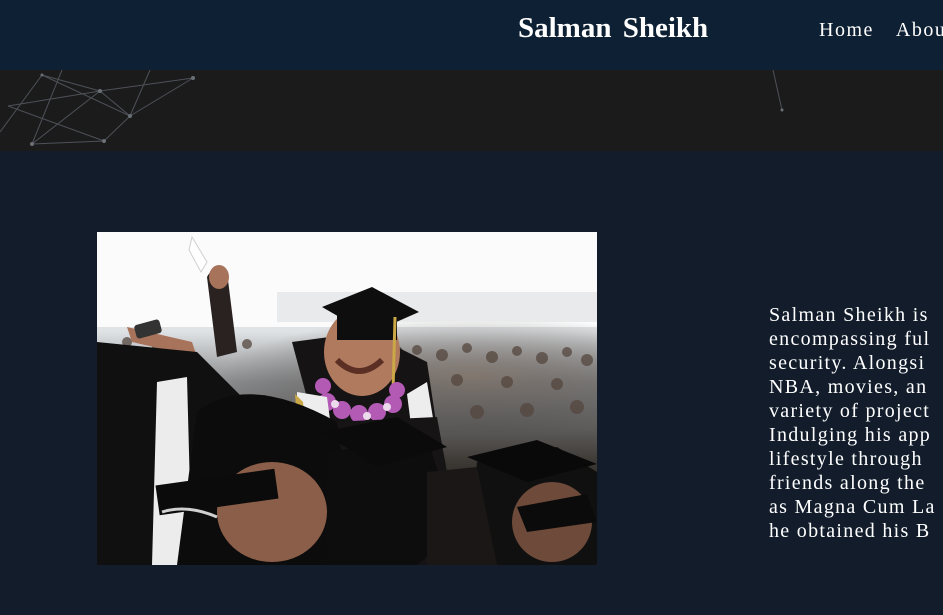  I want to click on bio-line: friends along the, so click(847, 483).